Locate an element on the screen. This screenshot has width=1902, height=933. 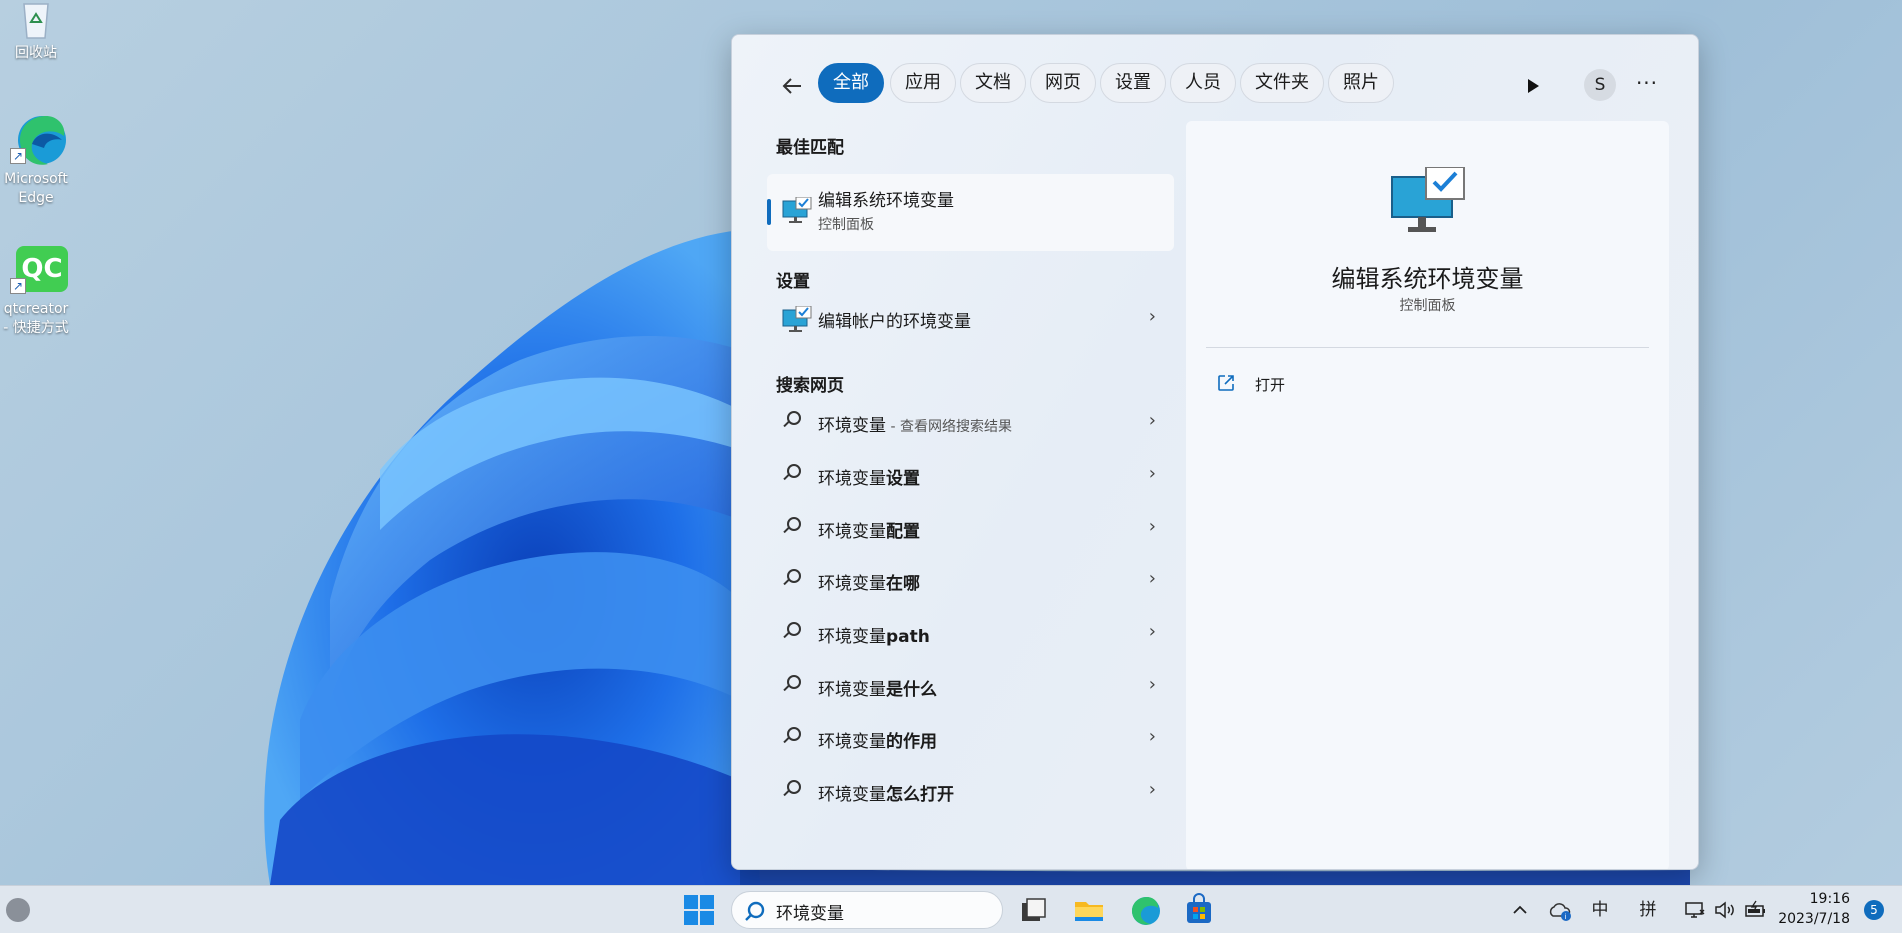
web-result: 环境变量path › is located at coordinates (970, 633).